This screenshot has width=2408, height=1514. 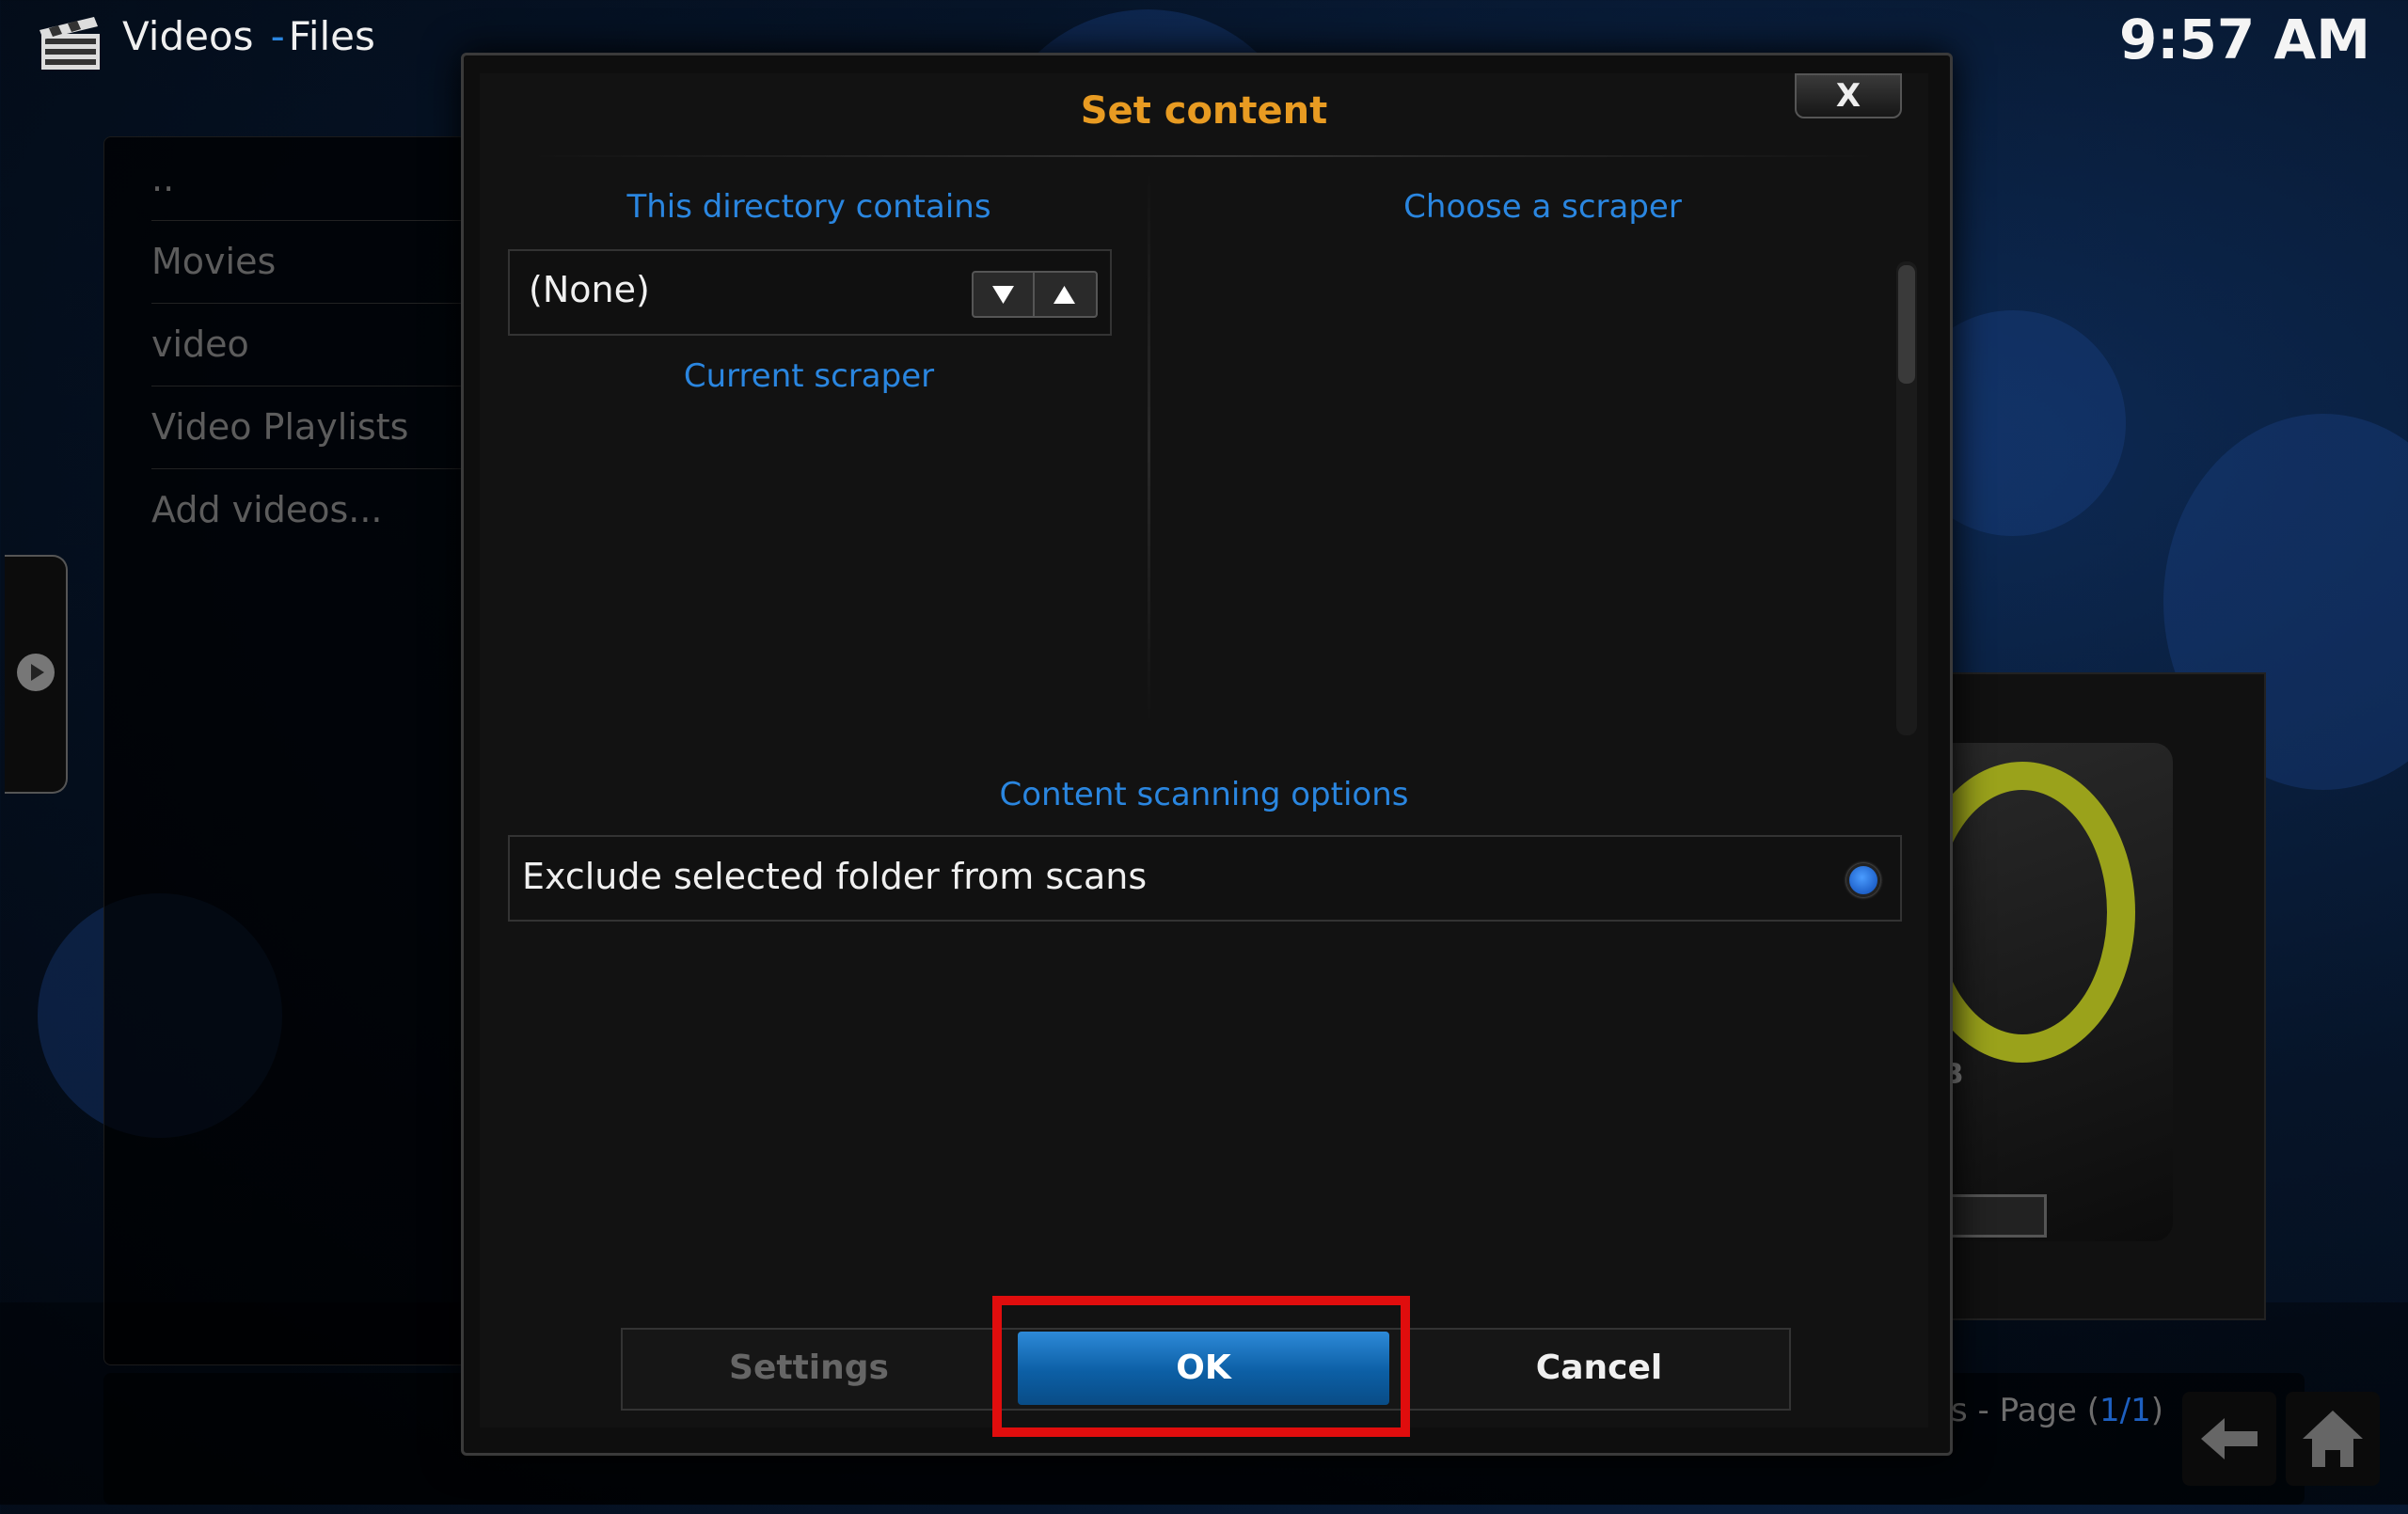 I want to click on home-button, so click(x=2333, y=1439).